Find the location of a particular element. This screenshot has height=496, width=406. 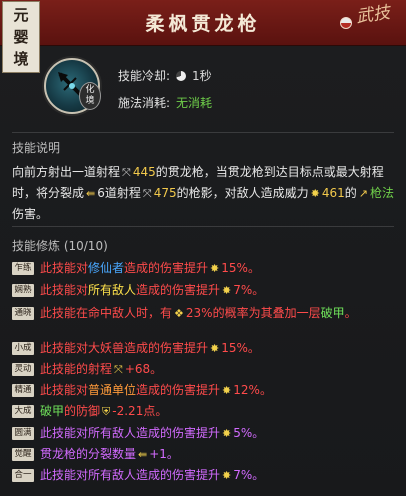

refinement-row: 圆满 此技能对所有敌人造成的伤害提升 ✸ 5%。 is located at coordinates (204, 433).